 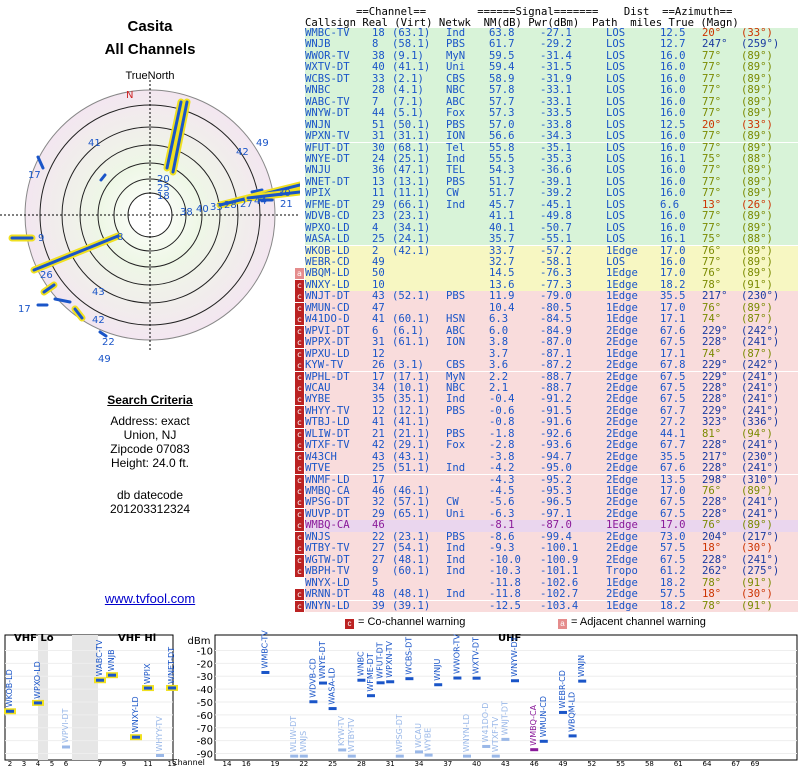 I want to click on polar-channel-label: 28, so click(x=230, y=205).